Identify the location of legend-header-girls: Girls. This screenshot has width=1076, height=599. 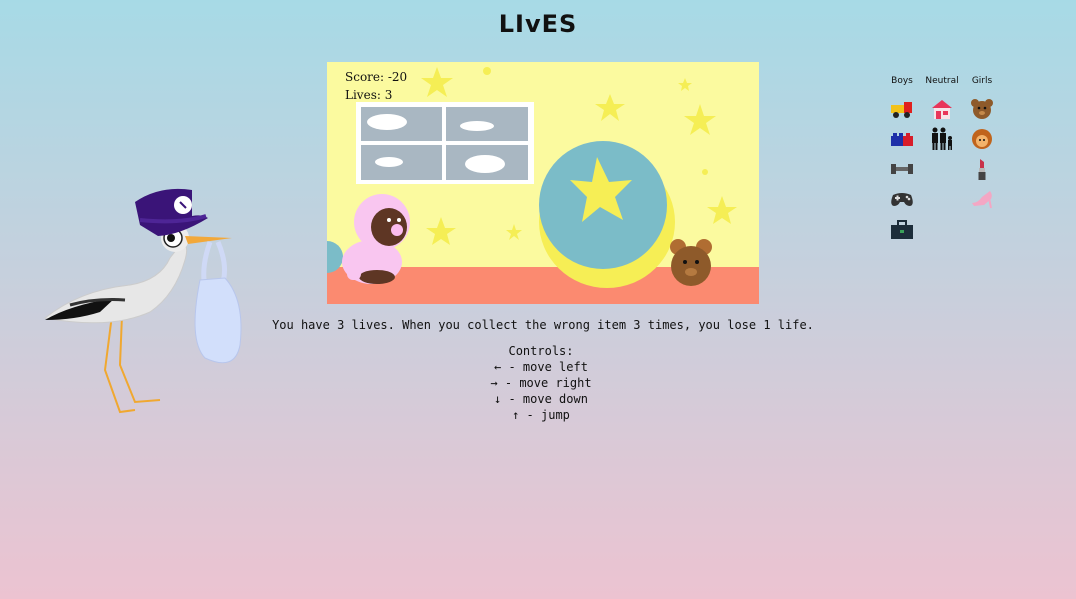
(982, 81).